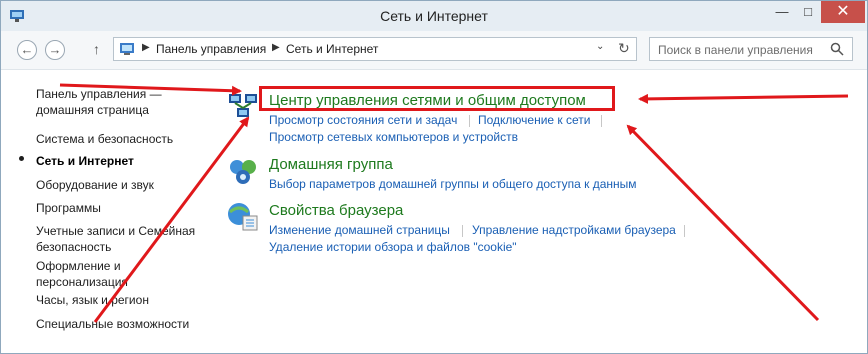 The width and height of the screenshot is (868, 354). I want to click on browser-options-icon, so click(243, 217).